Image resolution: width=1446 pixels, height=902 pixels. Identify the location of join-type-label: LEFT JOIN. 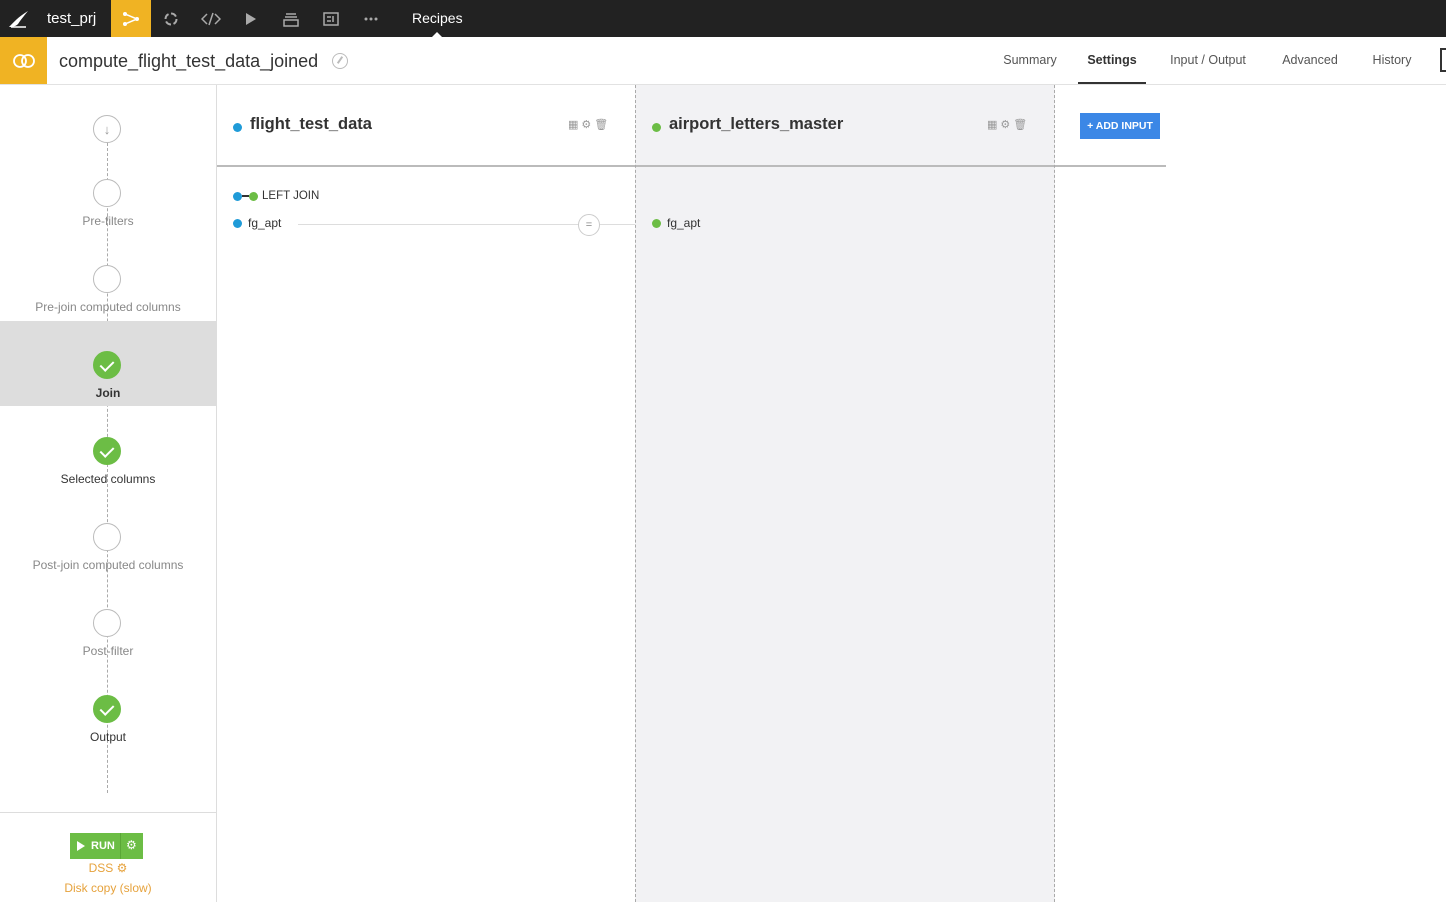
(291, 196).